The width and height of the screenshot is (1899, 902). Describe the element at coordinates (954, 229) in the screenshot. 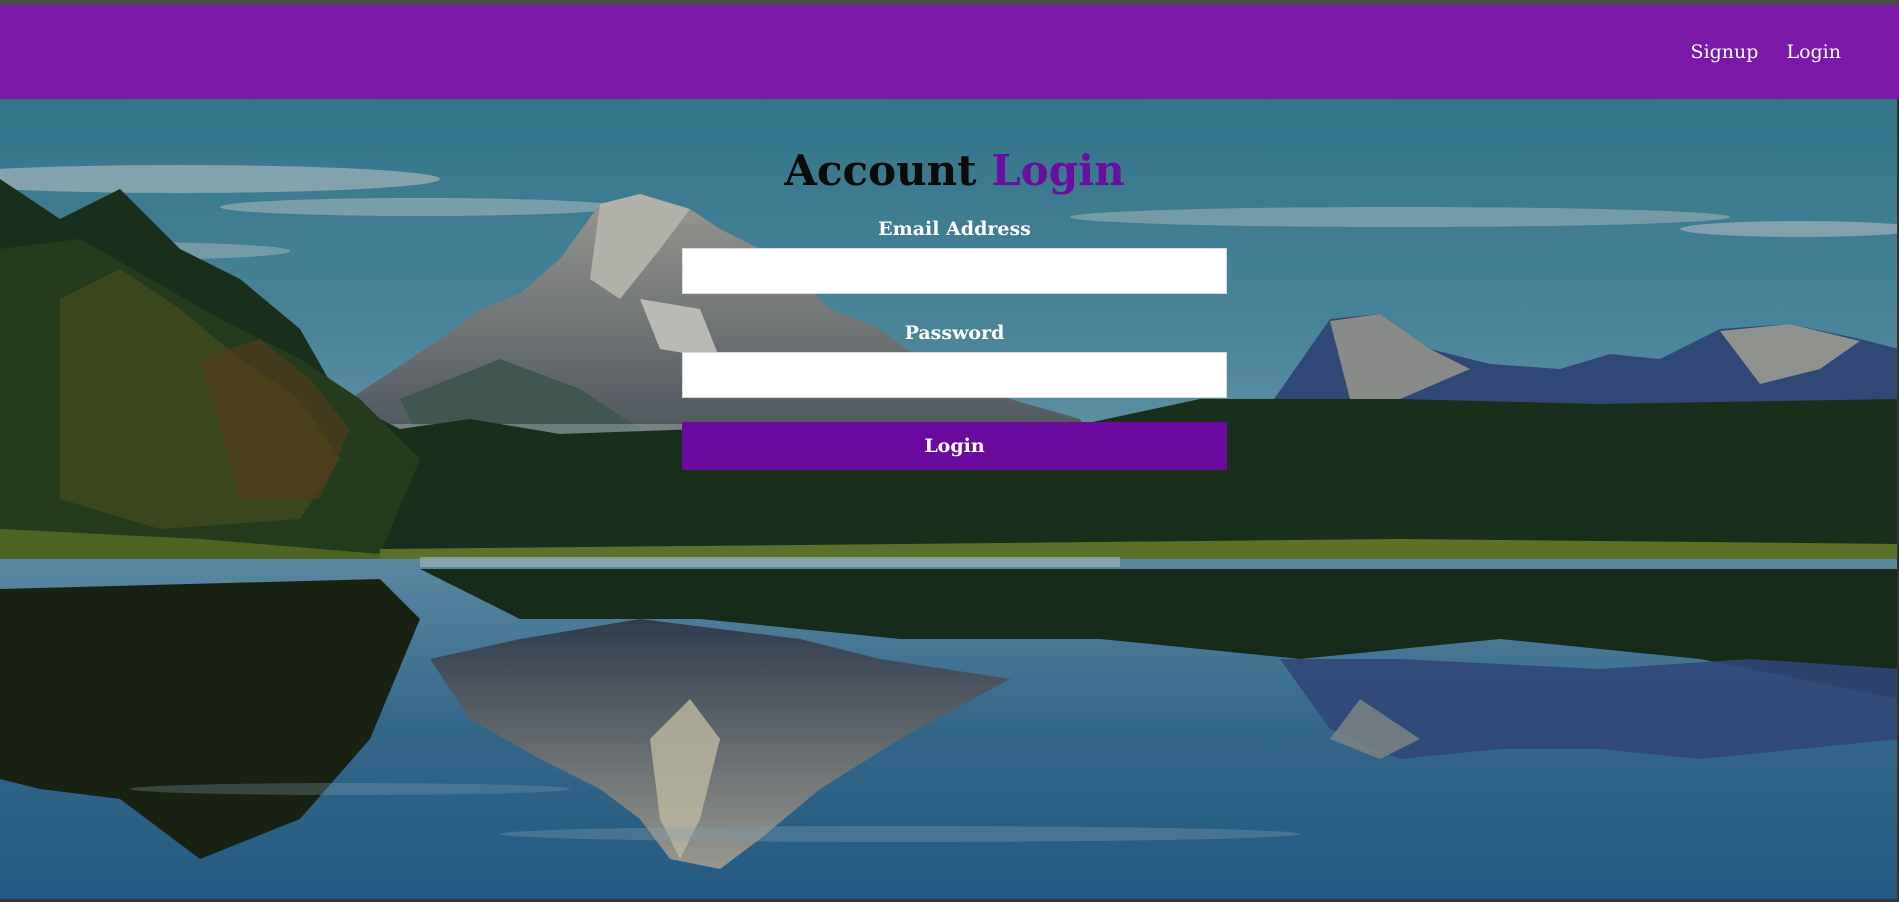

I see `email-label: Email Address` at that location.